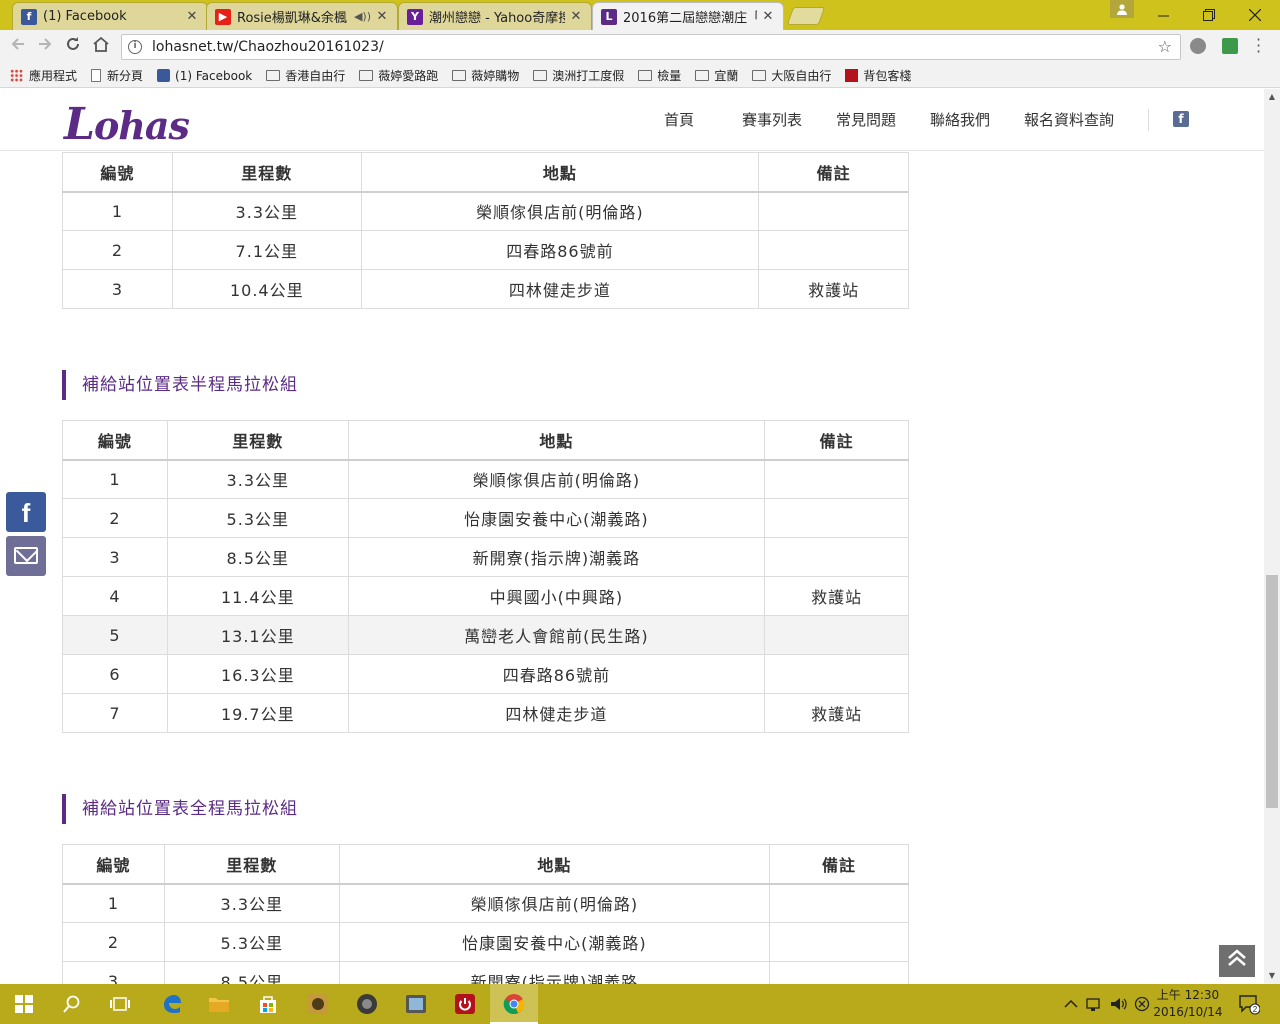  What do you see at coordinates (117, 289) in the screenshot?
I see `cell-number: 3` at bounding box center [117, 289].